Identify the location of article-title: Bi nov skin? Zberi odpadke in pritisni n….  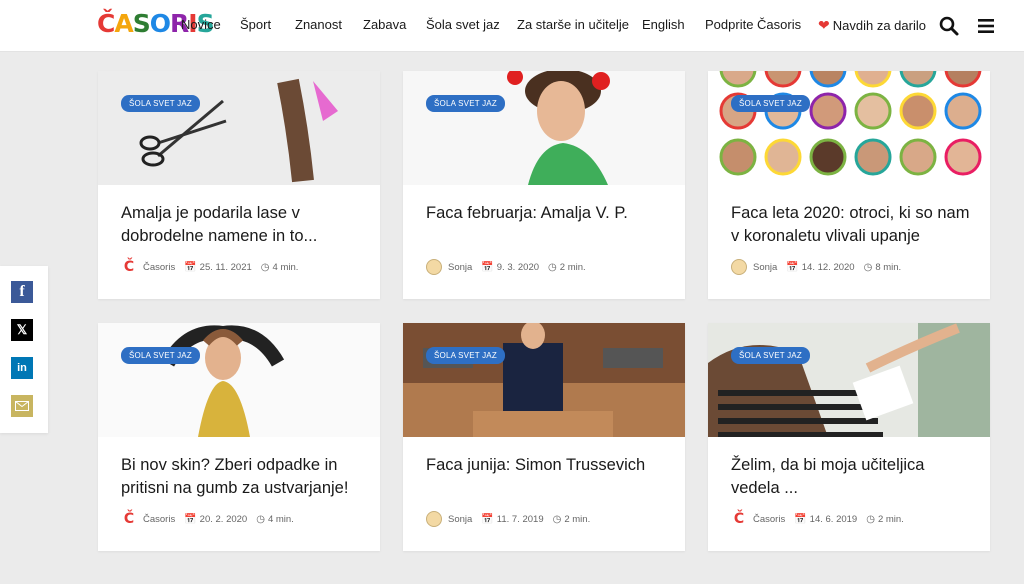
(243, 477).